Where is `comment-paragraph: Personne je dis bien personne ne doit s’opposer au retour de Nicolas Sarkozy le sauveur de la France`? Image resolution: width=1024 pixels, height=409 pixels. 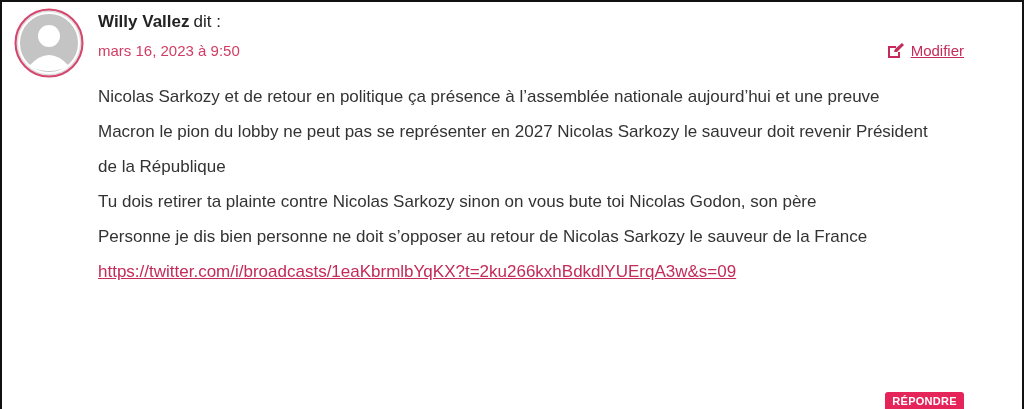 comment-paragraph: Personne je dis bien personne ne doit s’opposer au retour de Nicolas Sarkozy le sauveur de la France is located at coordinates (483, 237).